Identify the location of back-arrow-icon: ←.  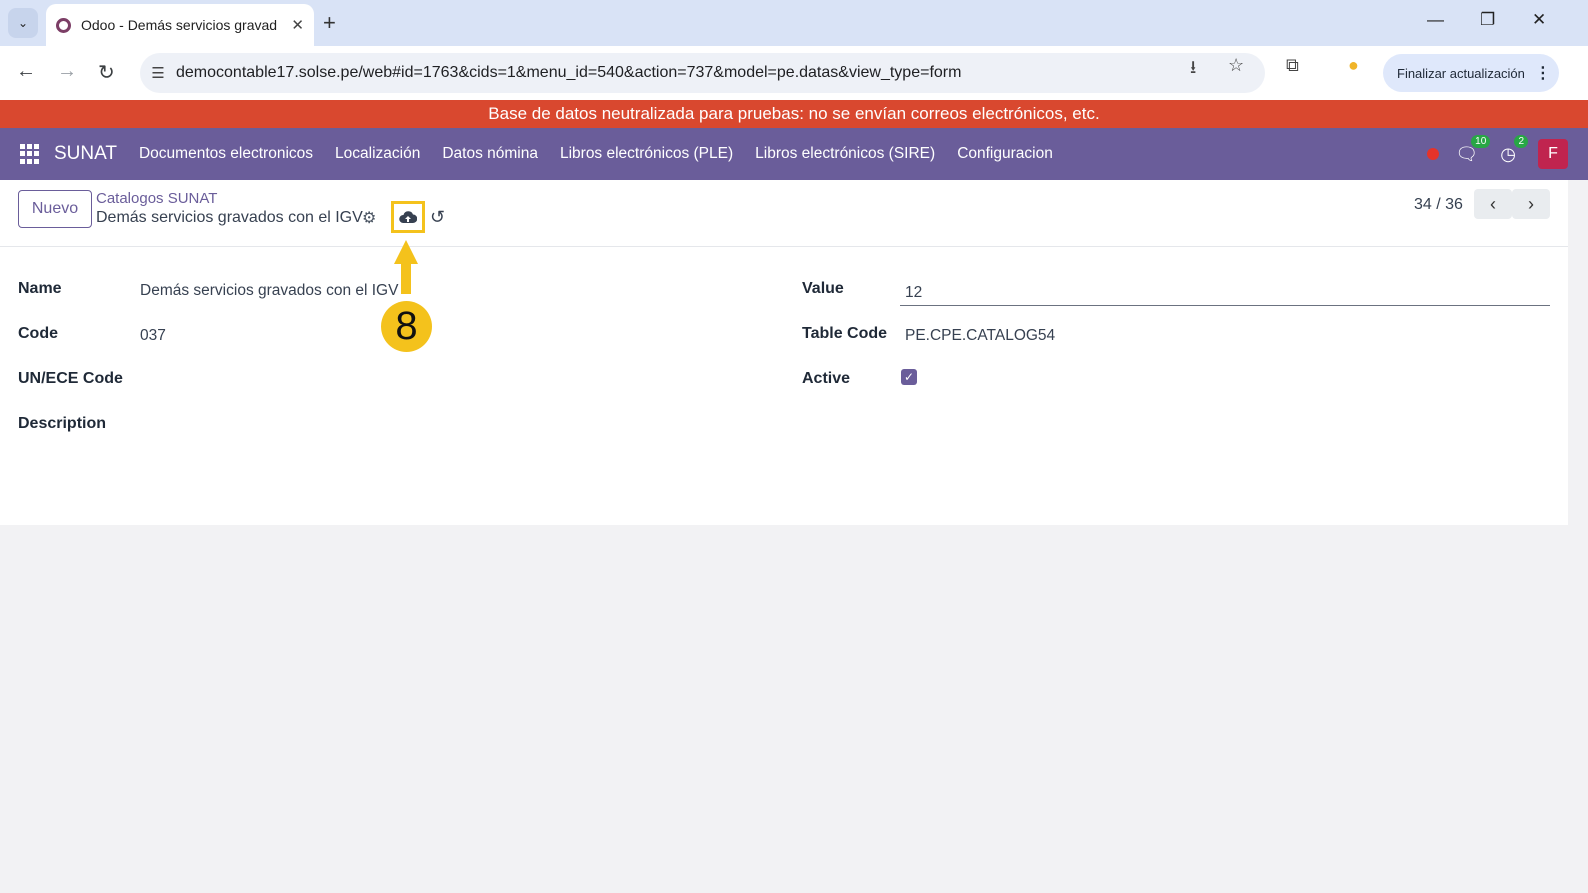
(26, 71).